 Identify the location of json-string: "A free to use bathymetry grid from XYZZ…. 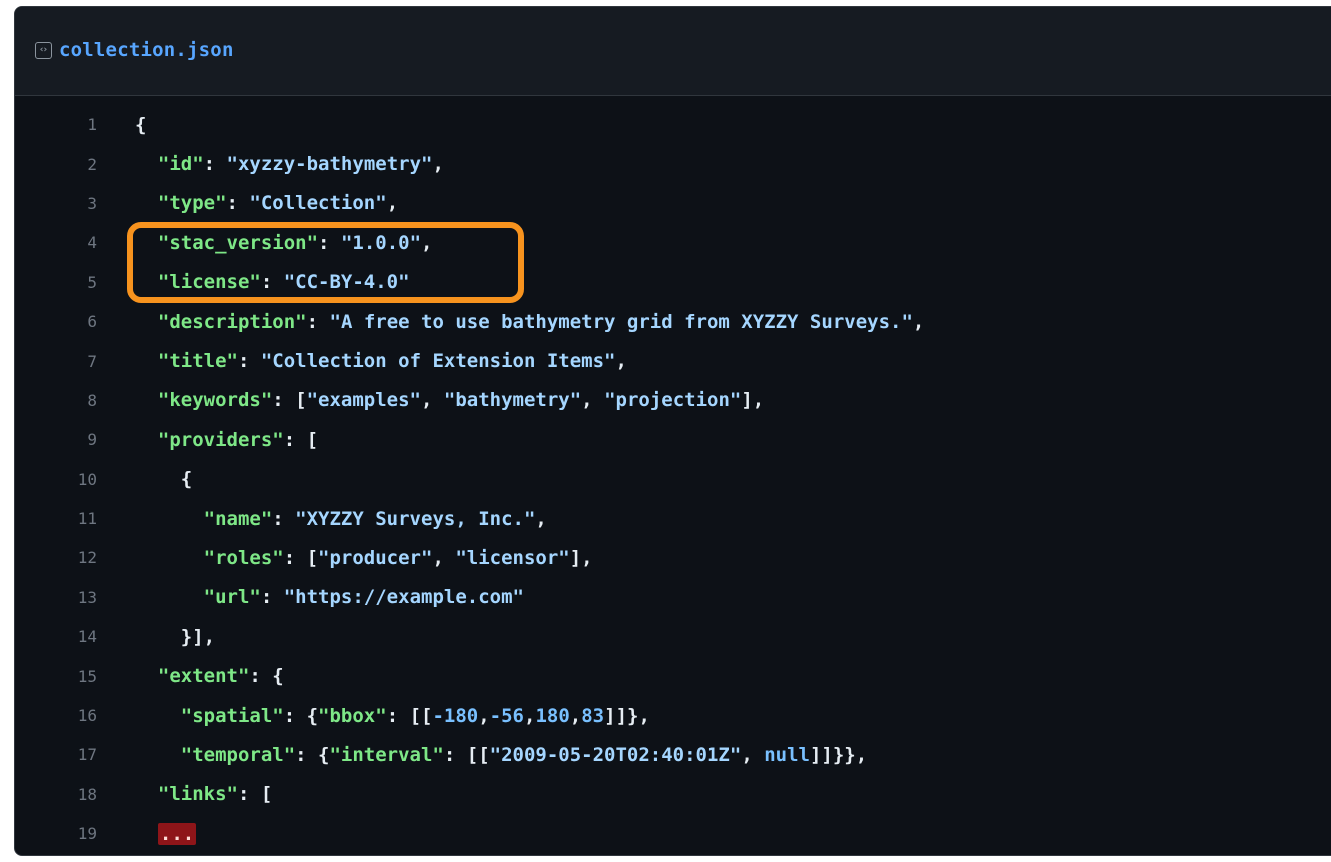
(621, 321).